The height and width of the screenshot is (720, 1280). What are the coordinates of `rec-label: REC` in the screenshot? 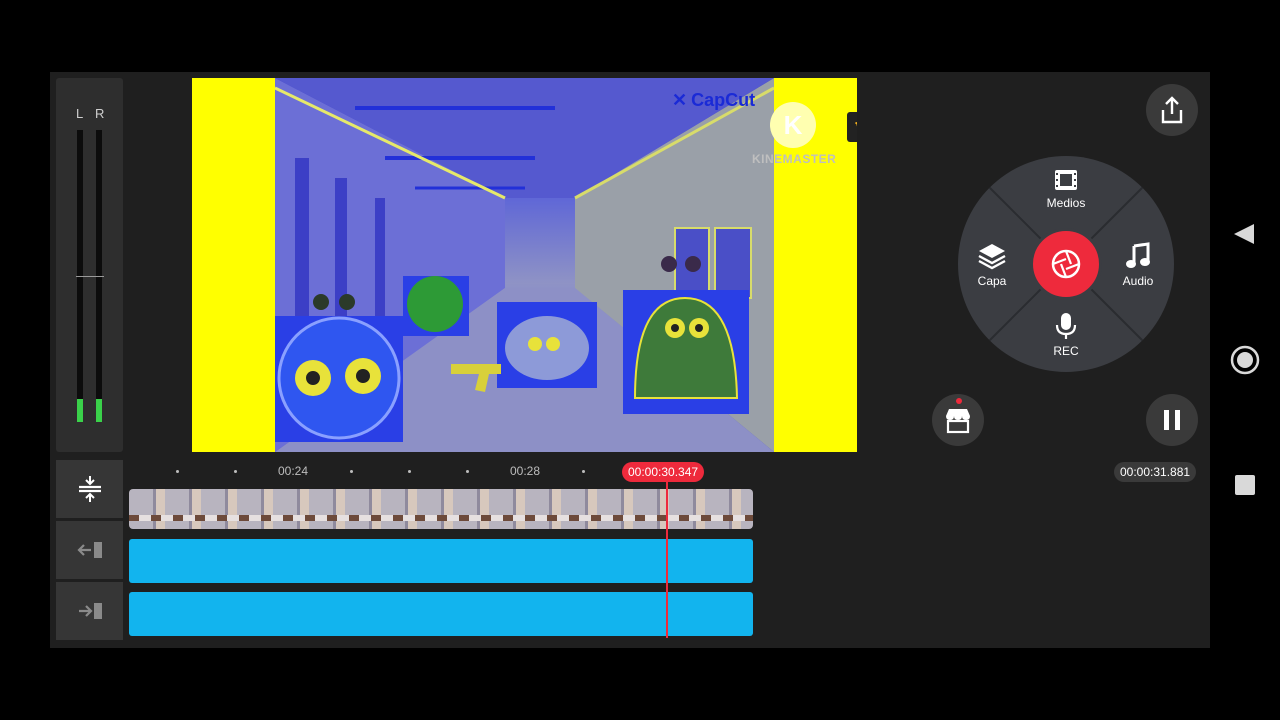 It's located at (1066, 351).